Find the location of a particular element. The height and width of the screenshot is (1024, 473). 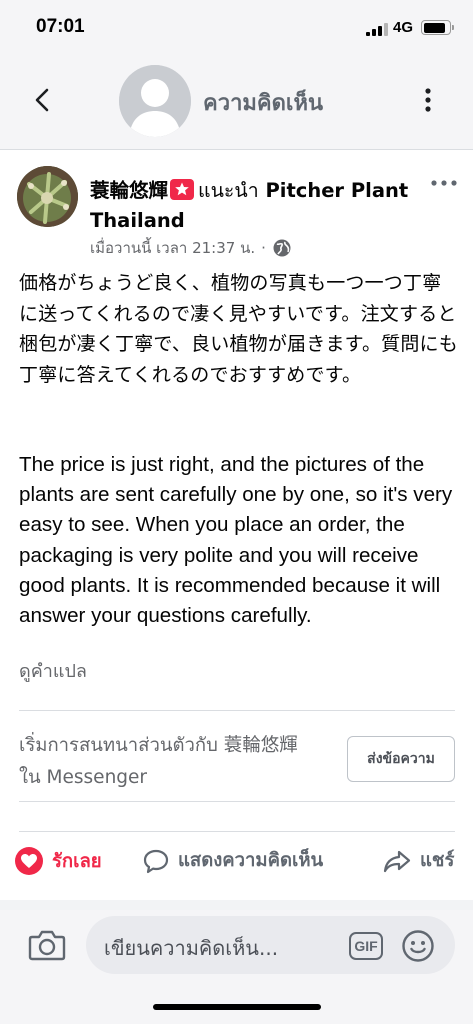

comment-input: เขียนความคิดเห็น... GIF is located at coordinates (270, 945).